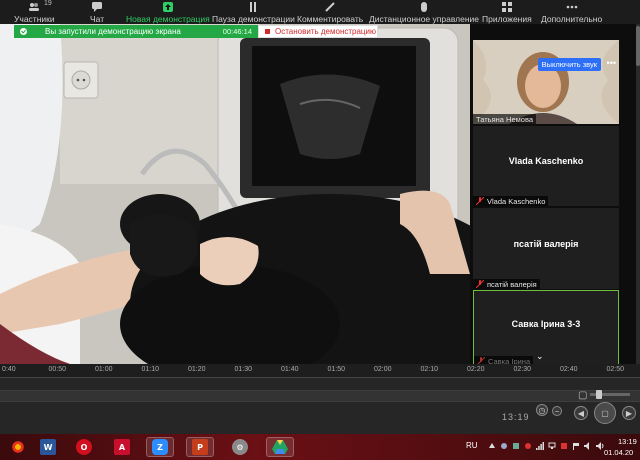  What do you see at coordinates (552, 446) in the screenshot?
I see `network-icon` at bounding box center [552, 446].